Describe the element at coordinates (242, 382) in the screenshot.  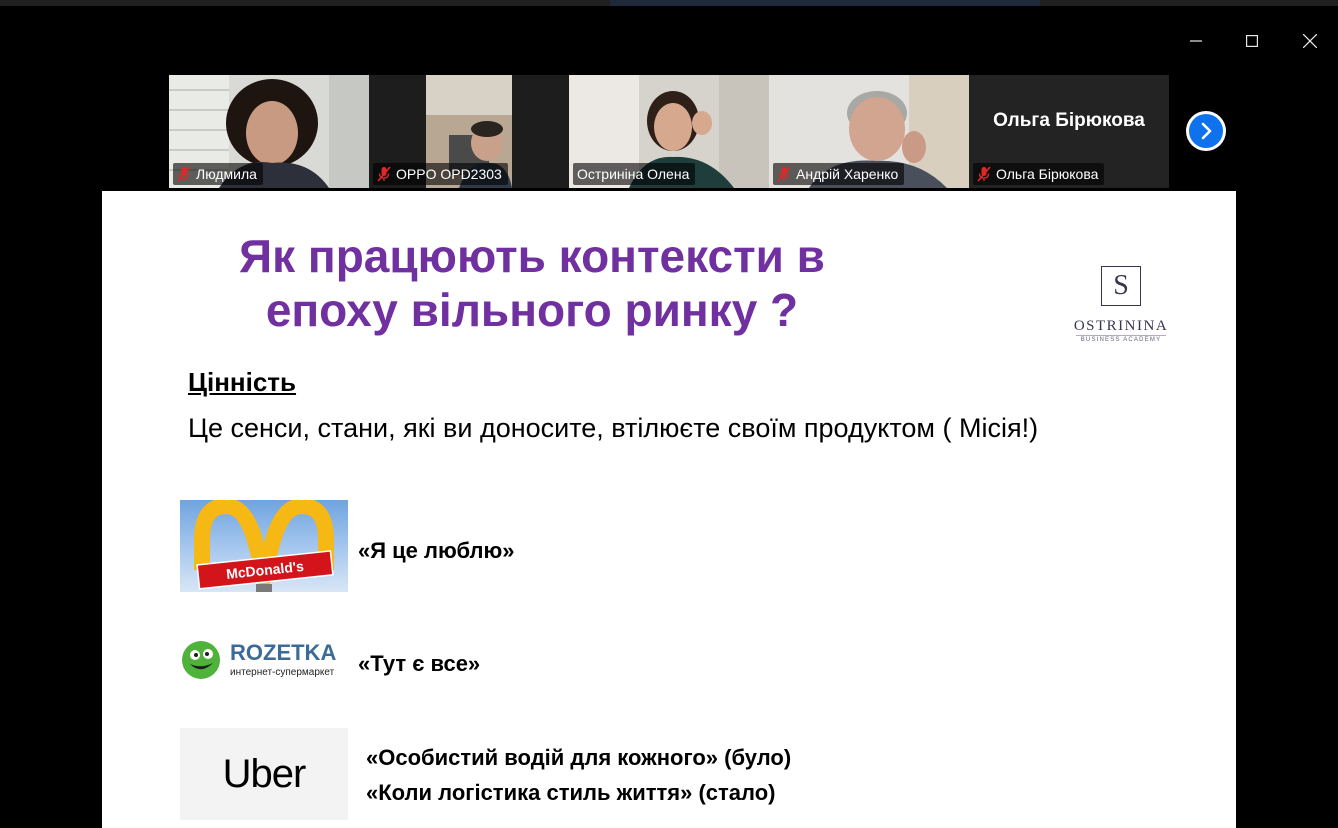
I see `slide-heading: Цінність` at that location.